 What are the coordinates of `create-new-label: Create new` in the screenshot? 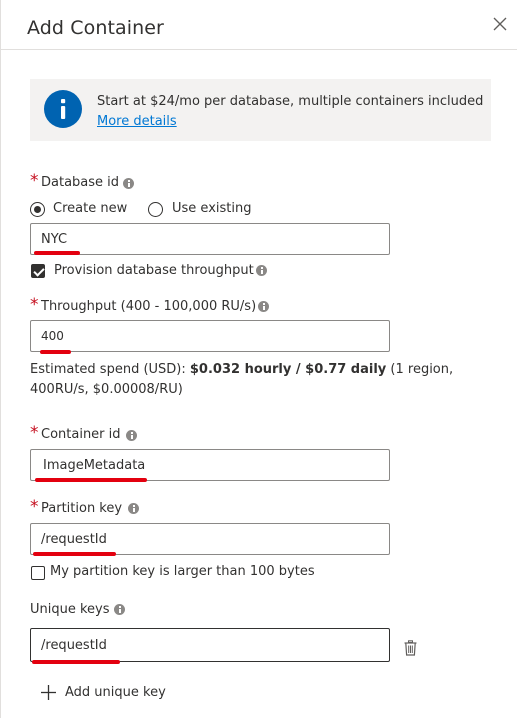 It's located at (90, 208).